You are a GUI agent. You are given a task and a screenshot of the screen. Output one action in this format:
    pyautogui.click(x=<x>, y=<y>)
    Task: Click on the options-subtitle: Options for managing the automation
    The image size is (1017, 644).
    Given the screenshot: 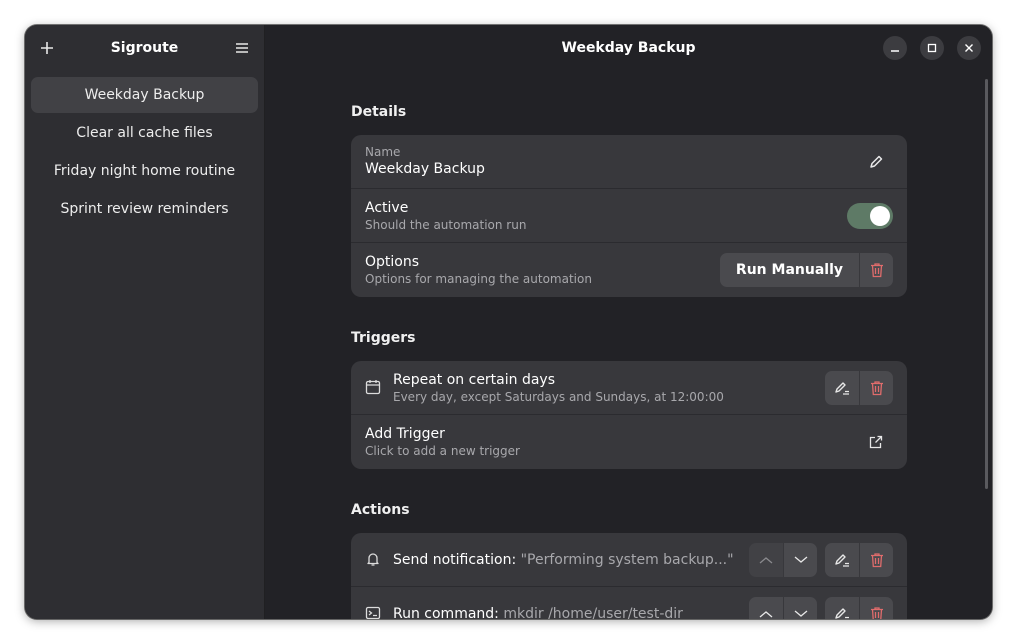 What is the action you would take?
    pyautogui.click(x=478, y=279)
    